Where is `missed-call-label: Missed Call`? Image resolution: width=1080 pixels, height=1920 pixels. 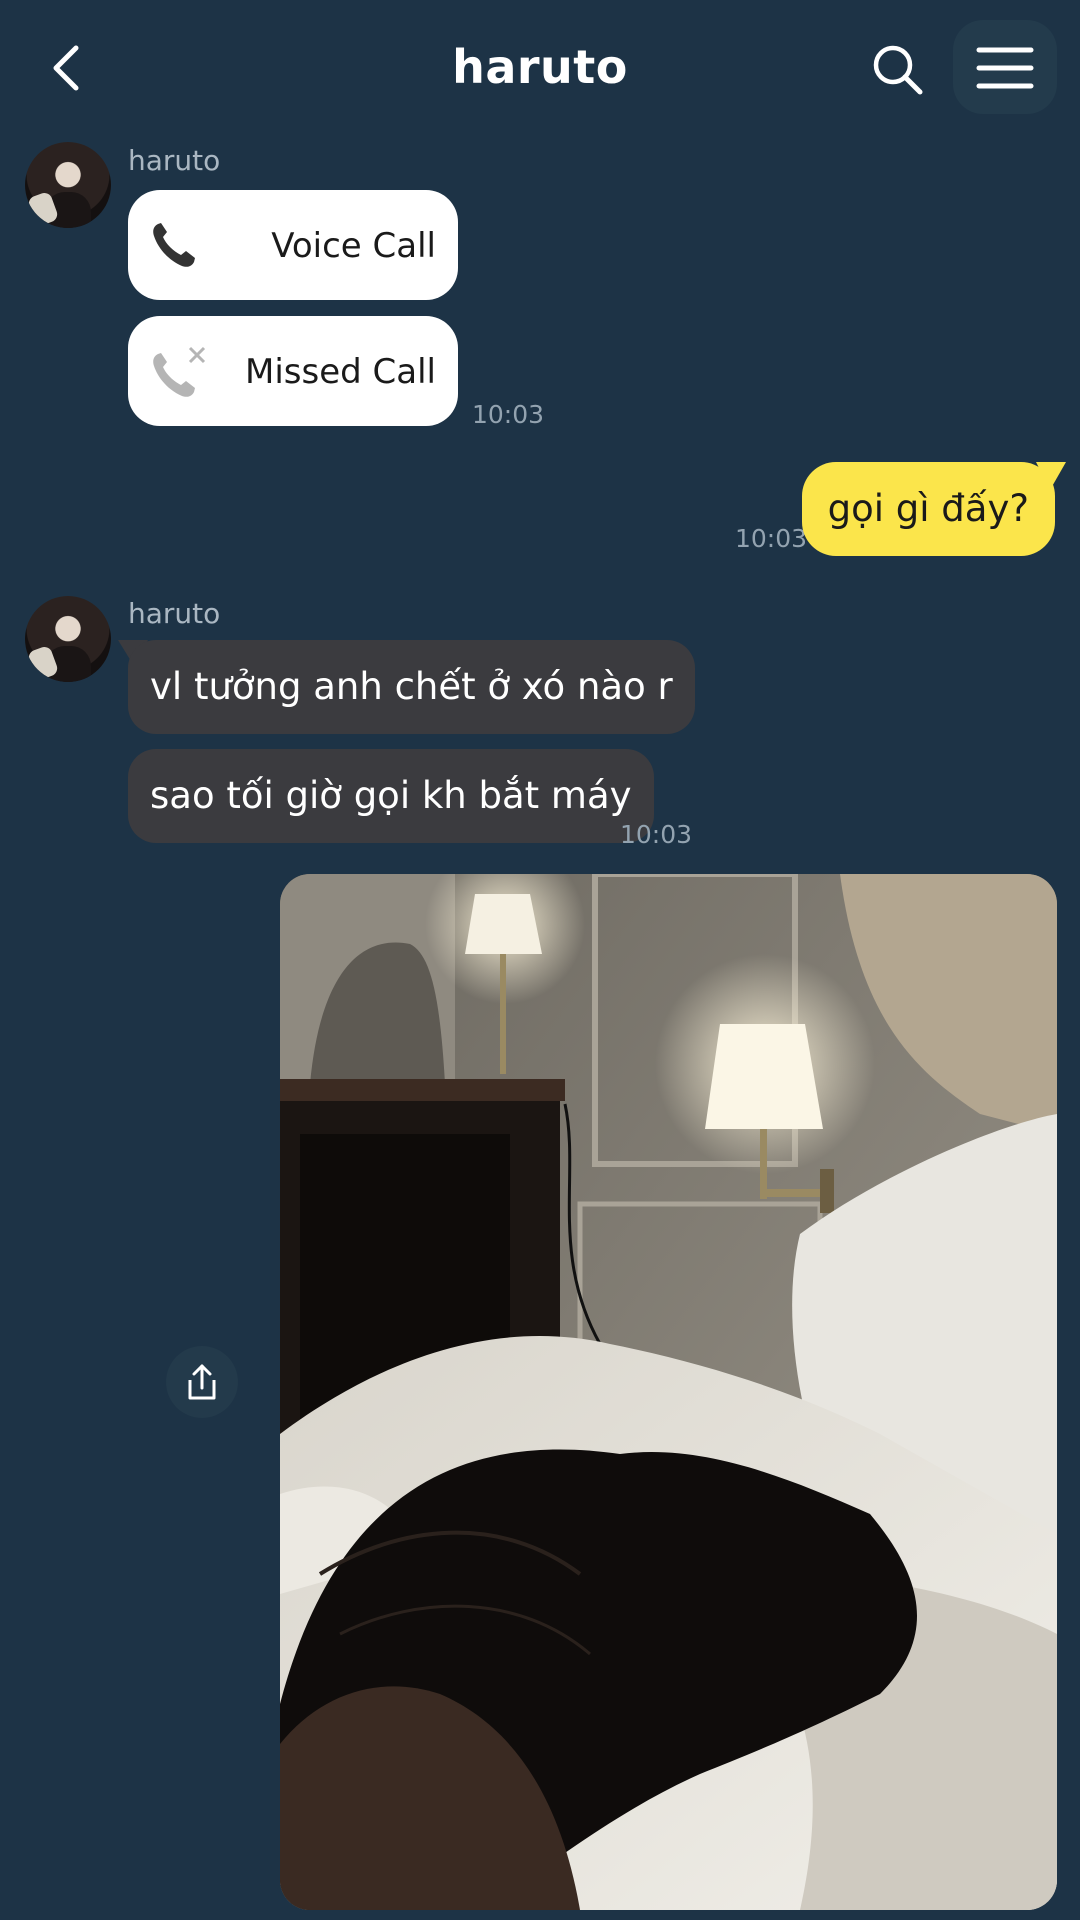 missed-call-label: Missed Call is located at coordinates (340, 372).